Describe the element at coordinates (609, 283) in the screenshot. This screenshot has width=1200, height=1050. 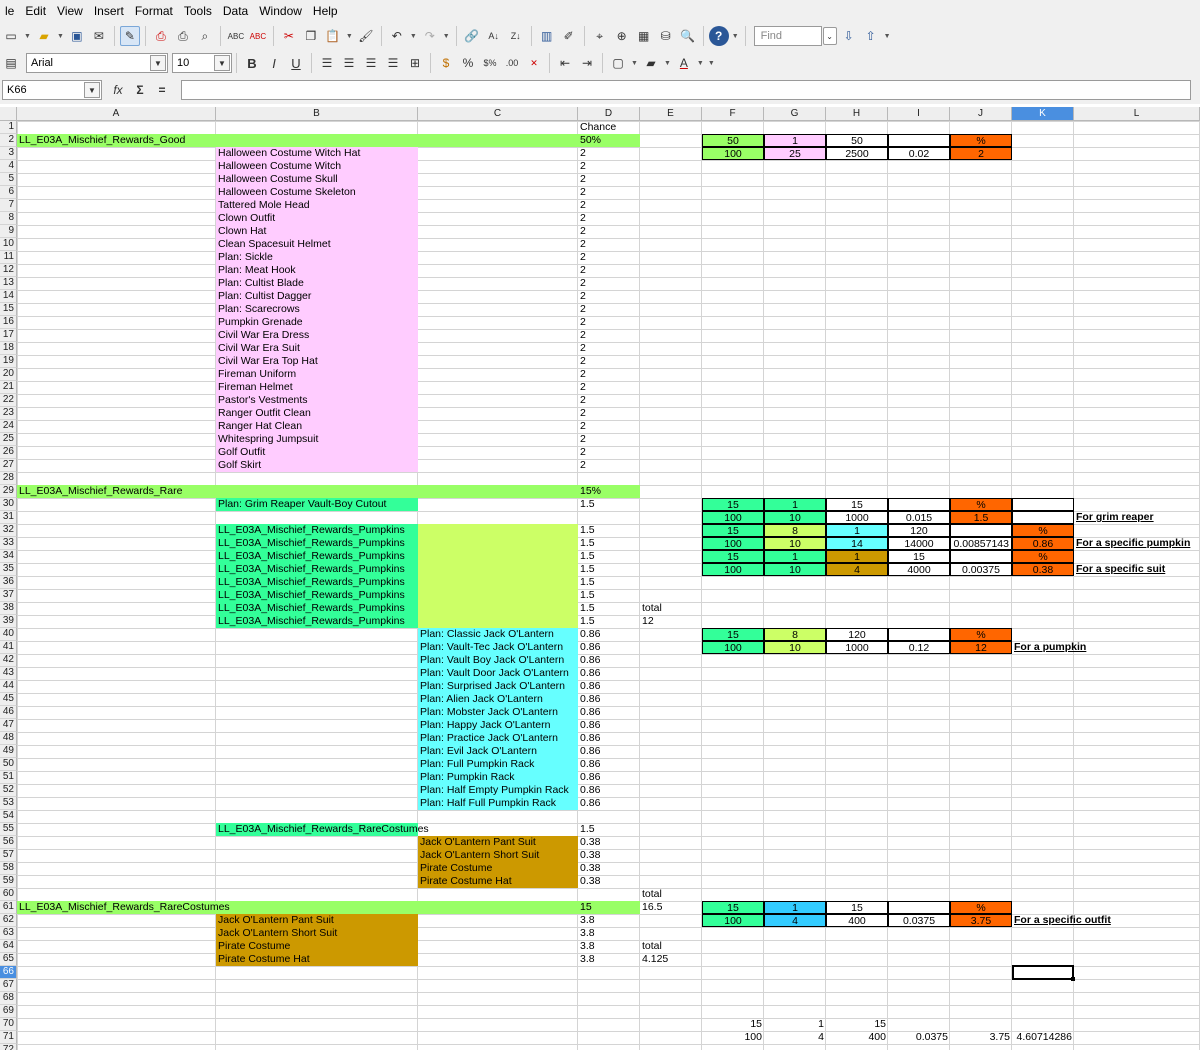
I see `cell-d13: 2` at that location.